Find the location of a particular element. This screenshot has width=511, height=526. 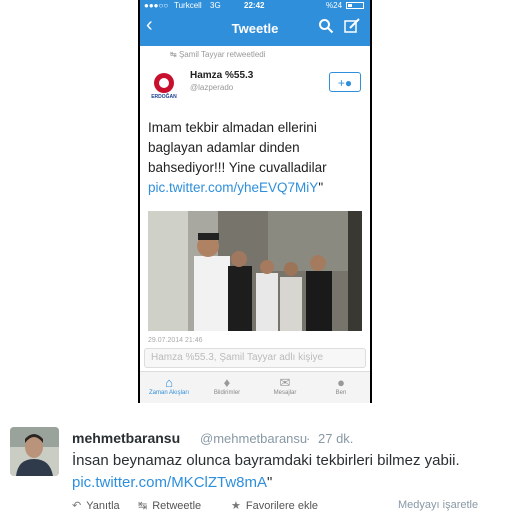

outer-link-suffix: " is located at coordinates (270, 482).